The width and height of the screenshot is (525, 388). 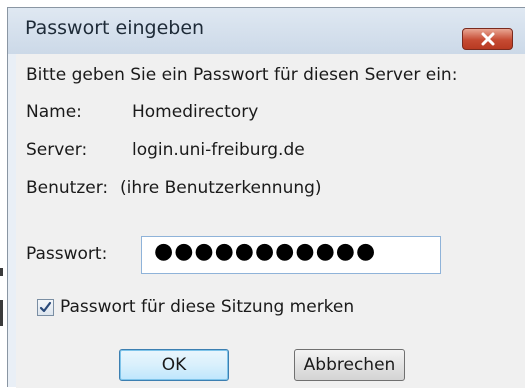 What do you see at coordinates (221, 188) in the screenshot?
I see `user-value: (ihre Benutzerkennung)` at bounding box center [221, 188].